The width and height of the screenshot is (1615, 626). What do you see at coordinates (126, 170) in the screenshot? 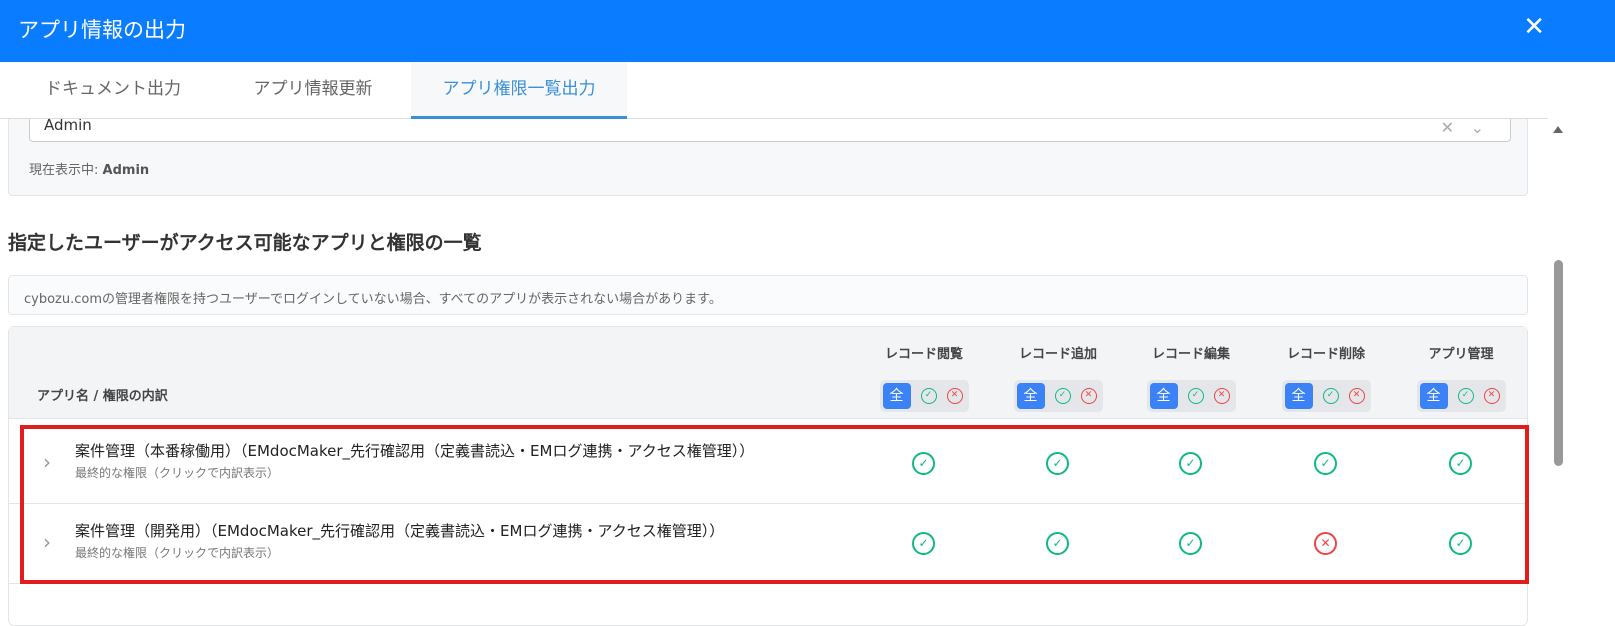
I see `current-value: Admin` at bounding box center [126, 170].